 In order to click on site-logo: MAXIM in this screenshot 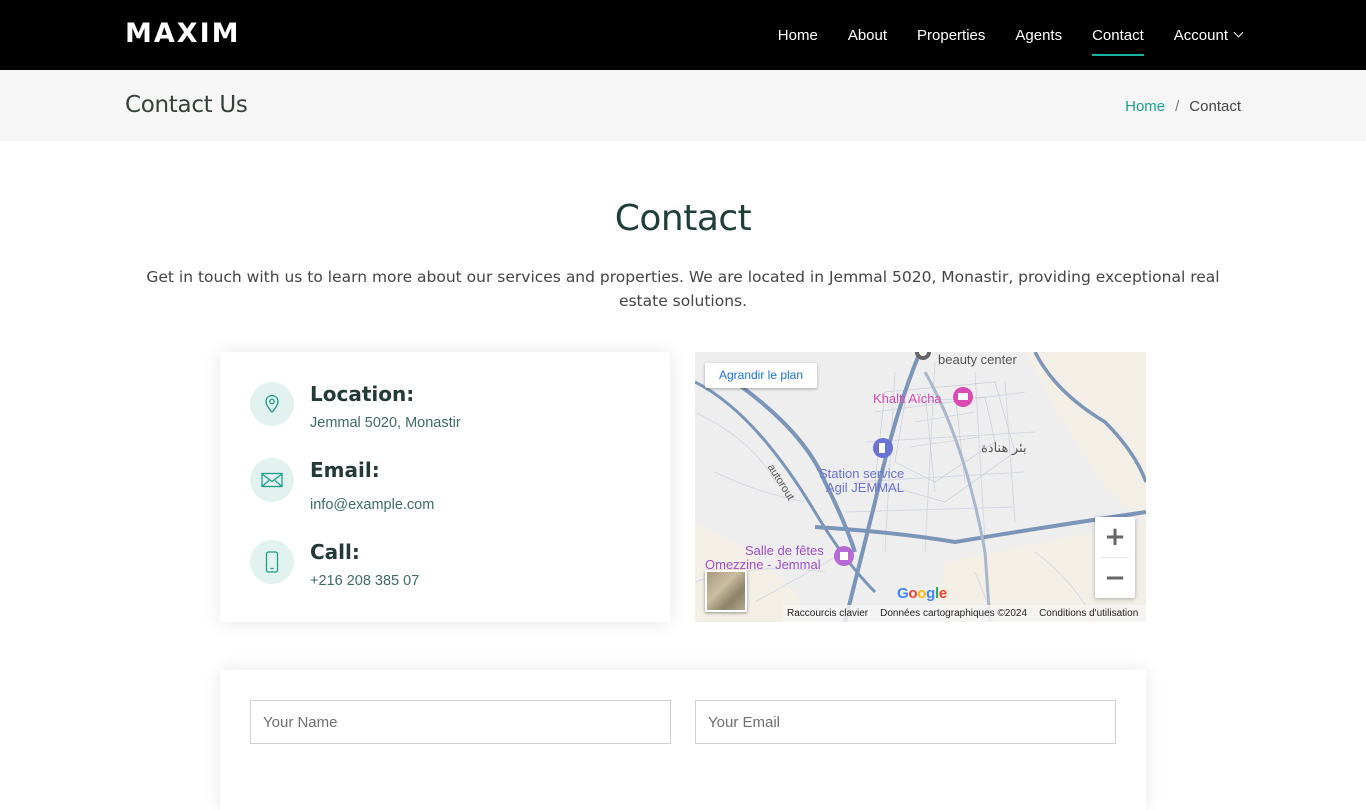, I will do `click(183, 33)`.